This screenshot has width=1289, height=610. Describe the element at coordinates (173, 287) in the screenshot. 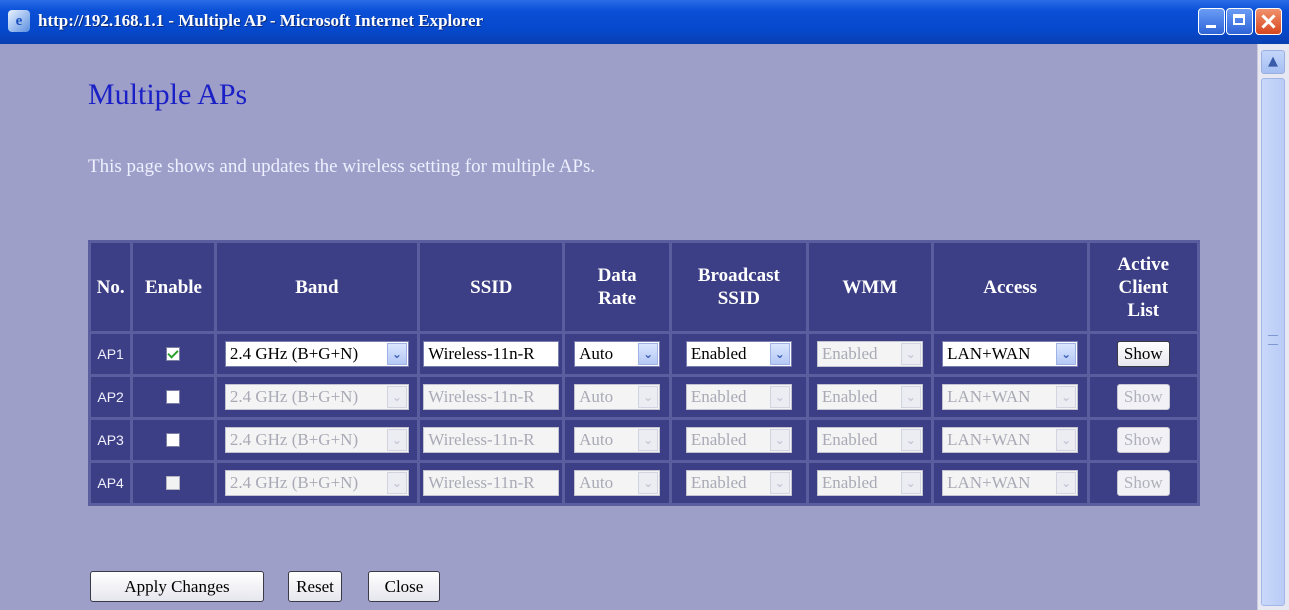

I see `header-enable: Enable` at that location.